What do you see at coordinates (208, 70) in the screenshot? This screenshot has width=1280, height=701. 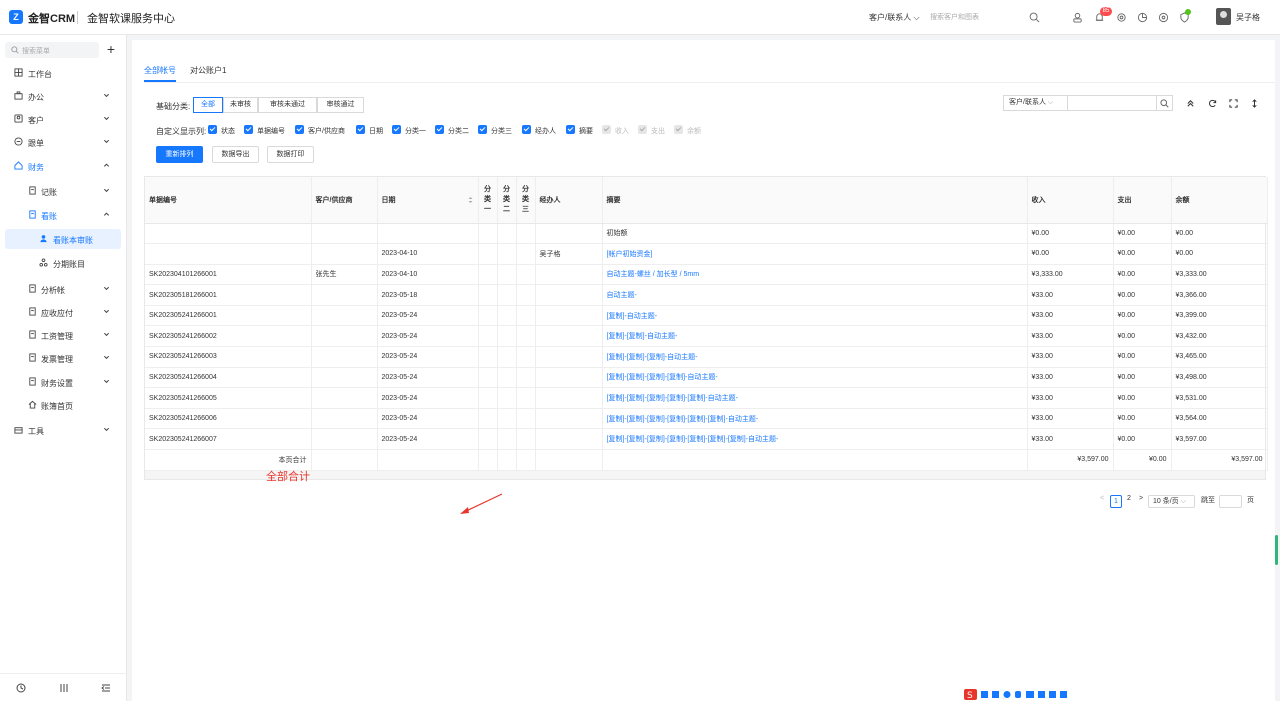 I see `tab-public-account-1: 对公账户1` at bounding box center [208, 70].